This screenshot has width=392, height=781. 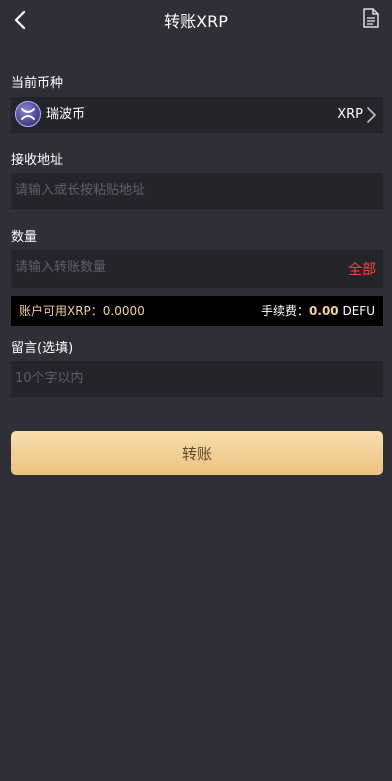 I want to click on transfer-submit-button: 转账, so click(x=197, y=453).